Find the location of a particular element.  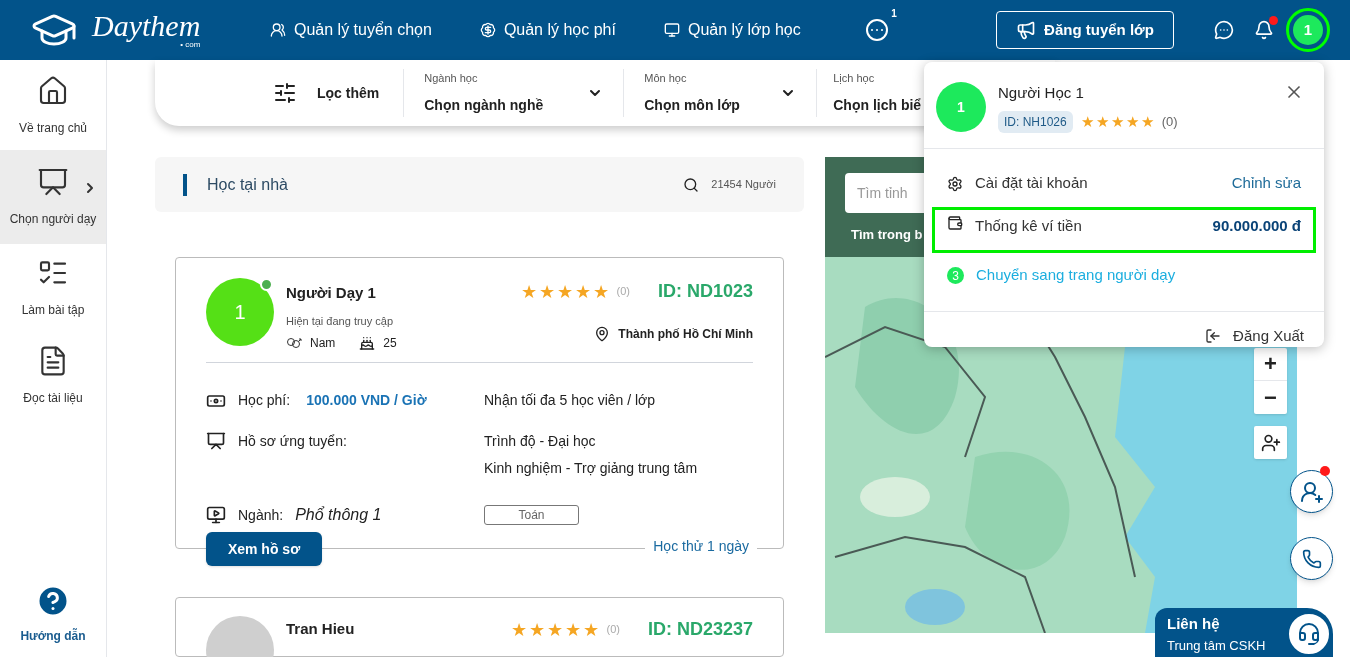

count-label: 1 is located at coordinates (894, 14).